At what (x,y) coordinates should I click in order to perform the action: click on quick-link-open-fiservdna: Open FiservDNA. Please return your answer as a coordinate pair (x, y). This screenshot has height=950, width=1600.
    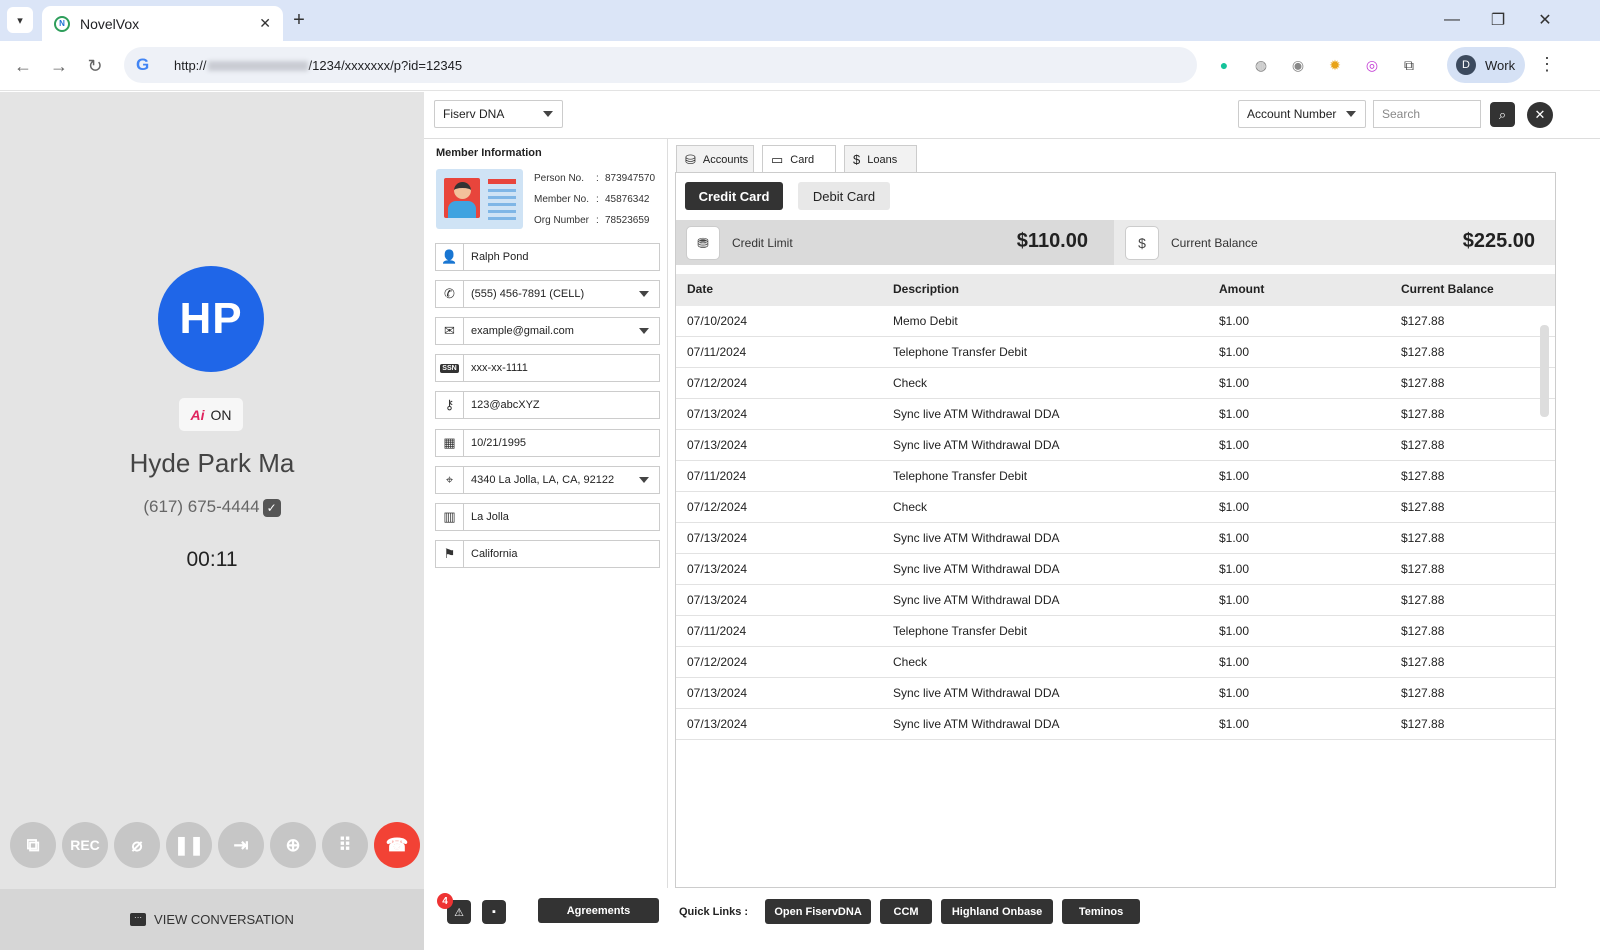
    Looking at the image, I should click on (818, 911).